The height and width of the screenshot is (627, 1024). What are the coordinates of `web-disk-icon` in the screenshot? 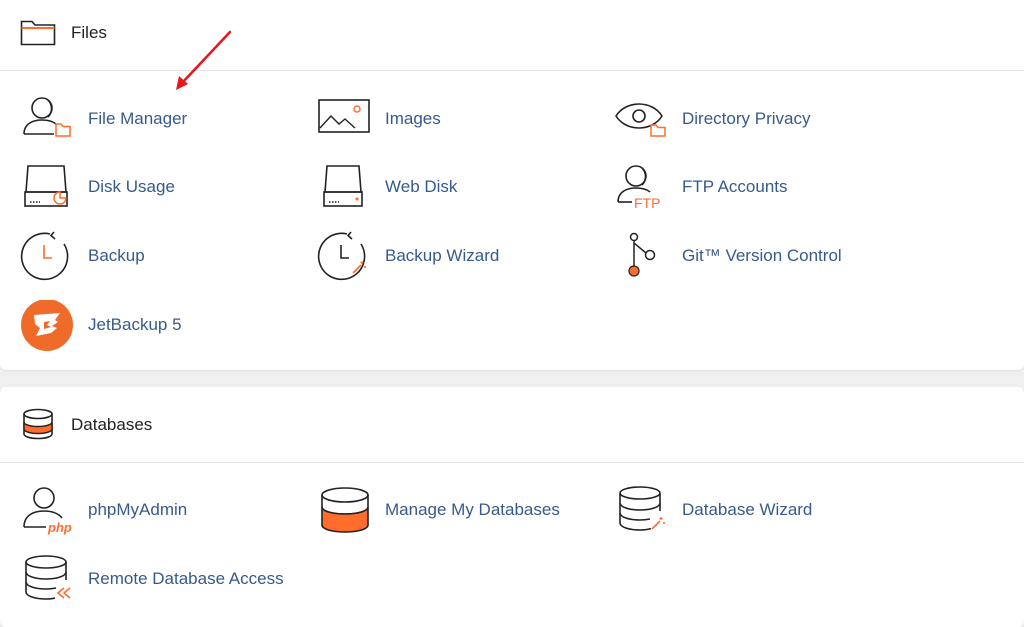 It's located at (343, 186).